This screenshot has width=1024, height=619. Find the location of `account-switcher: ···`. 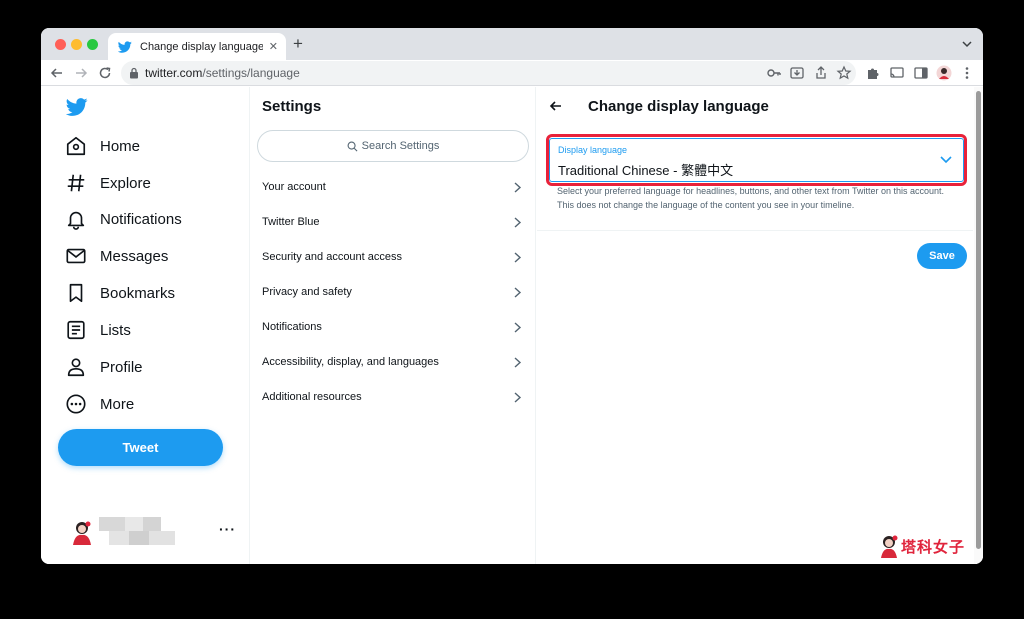

account-switcher: ··· is located at coordinates (152, 533).